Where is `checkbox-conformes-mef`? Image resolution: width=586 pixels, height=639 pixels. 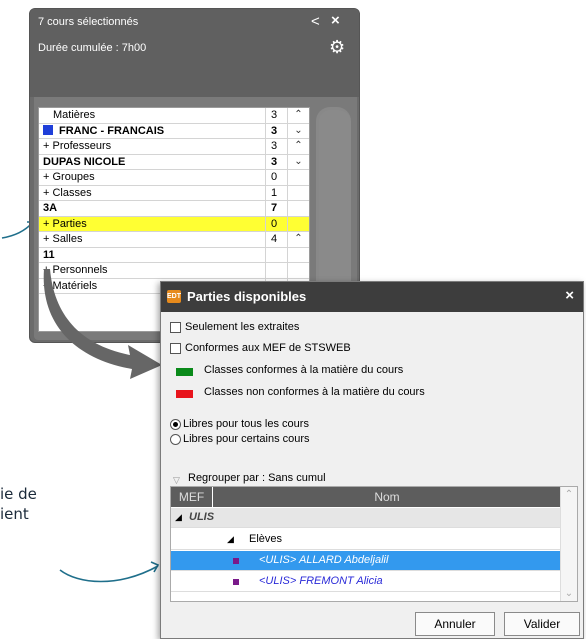
checkbox-conformes-mef is located at coordinates (175, 348).